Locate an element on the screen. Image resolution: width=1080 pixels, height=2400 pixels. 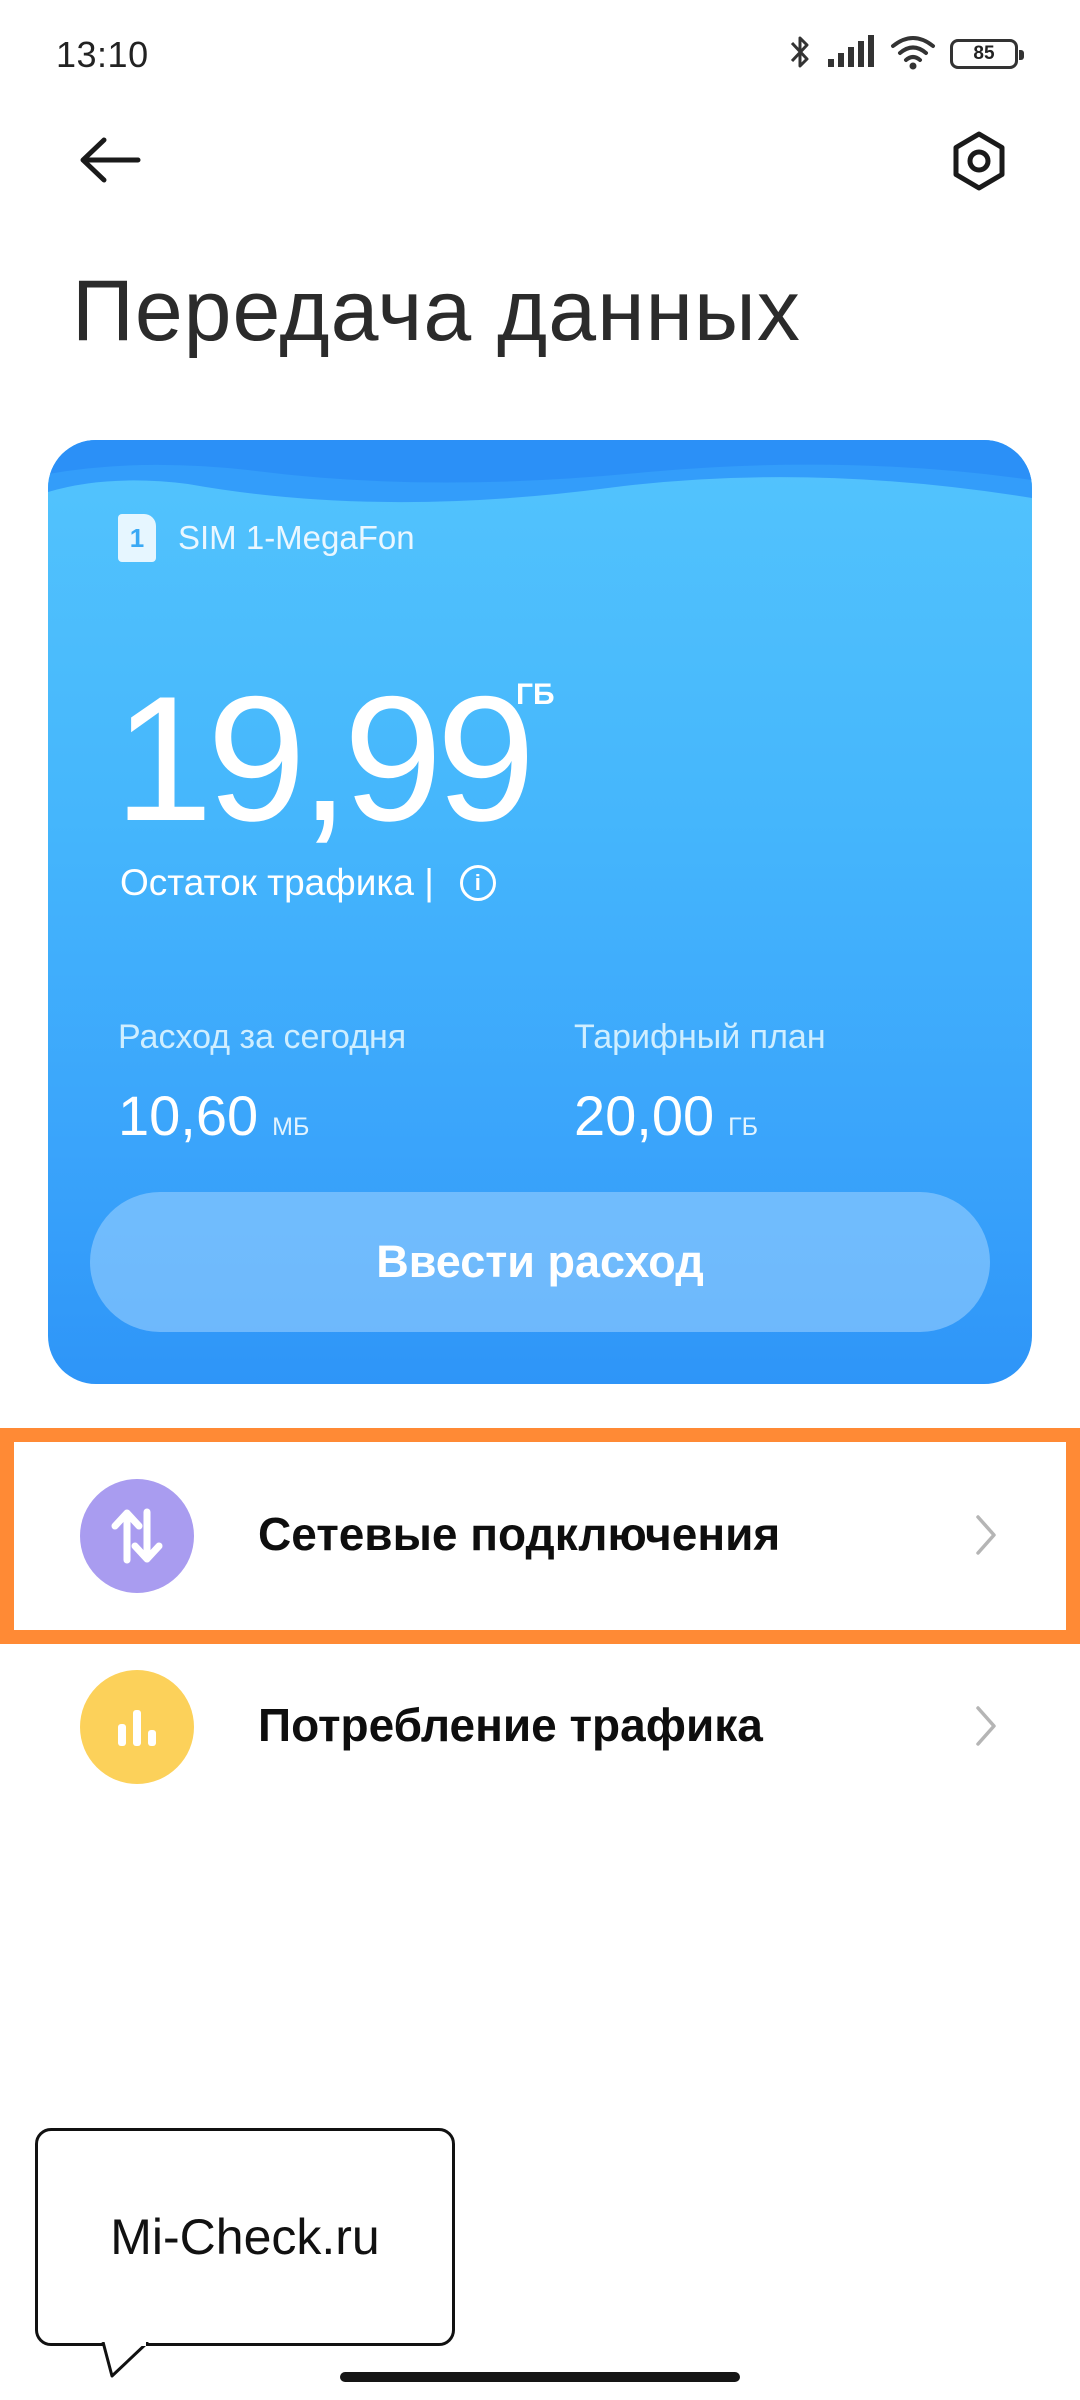
today-usage: Расход за сегодня 10,60 МБ is located at coordinates (262, 1083).